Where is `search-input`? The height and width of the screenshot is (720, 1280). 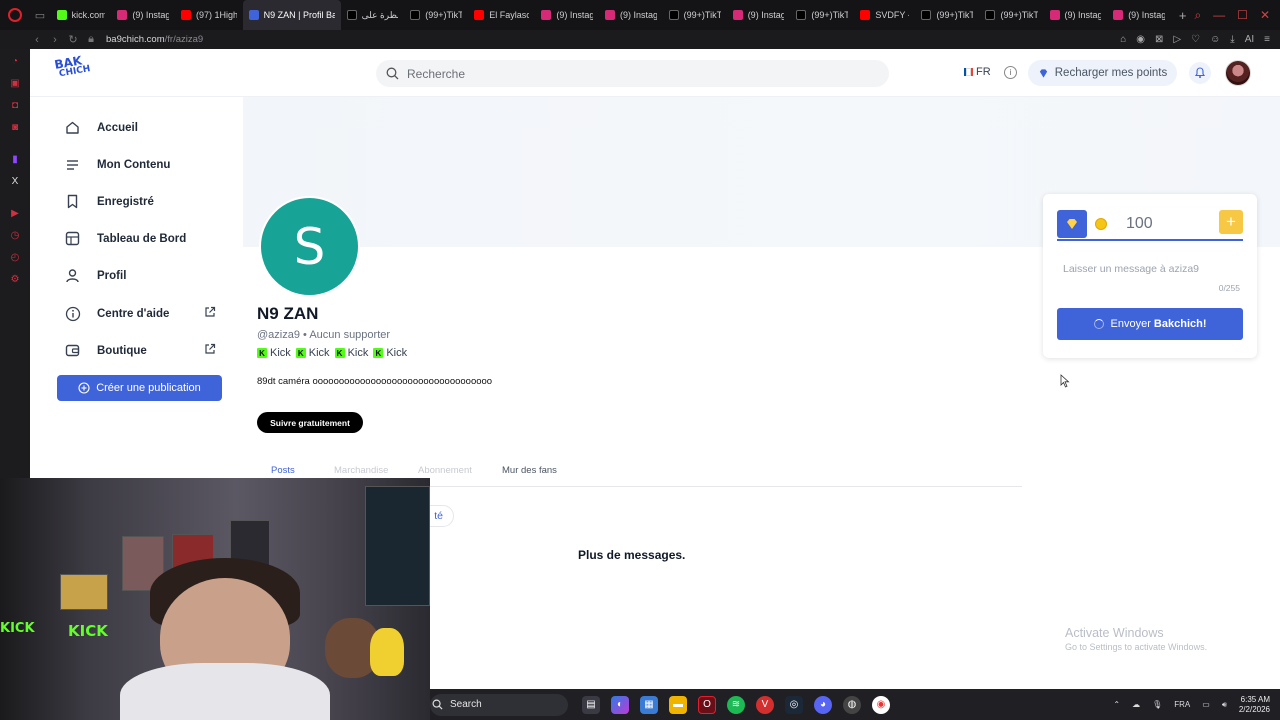
search-input is located at coordinates (627, 73).